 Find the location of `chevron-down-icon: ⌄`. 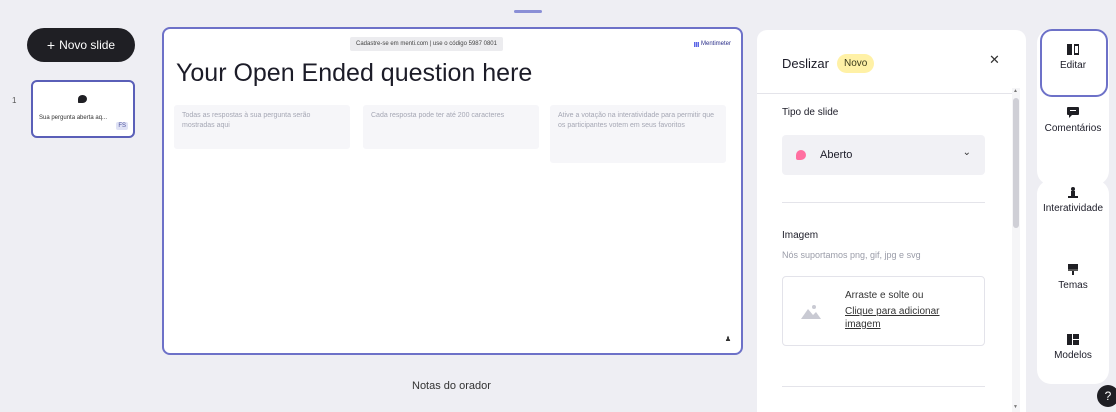

chevron-down-icon: ⌄ is located at coordinates (966, 152).